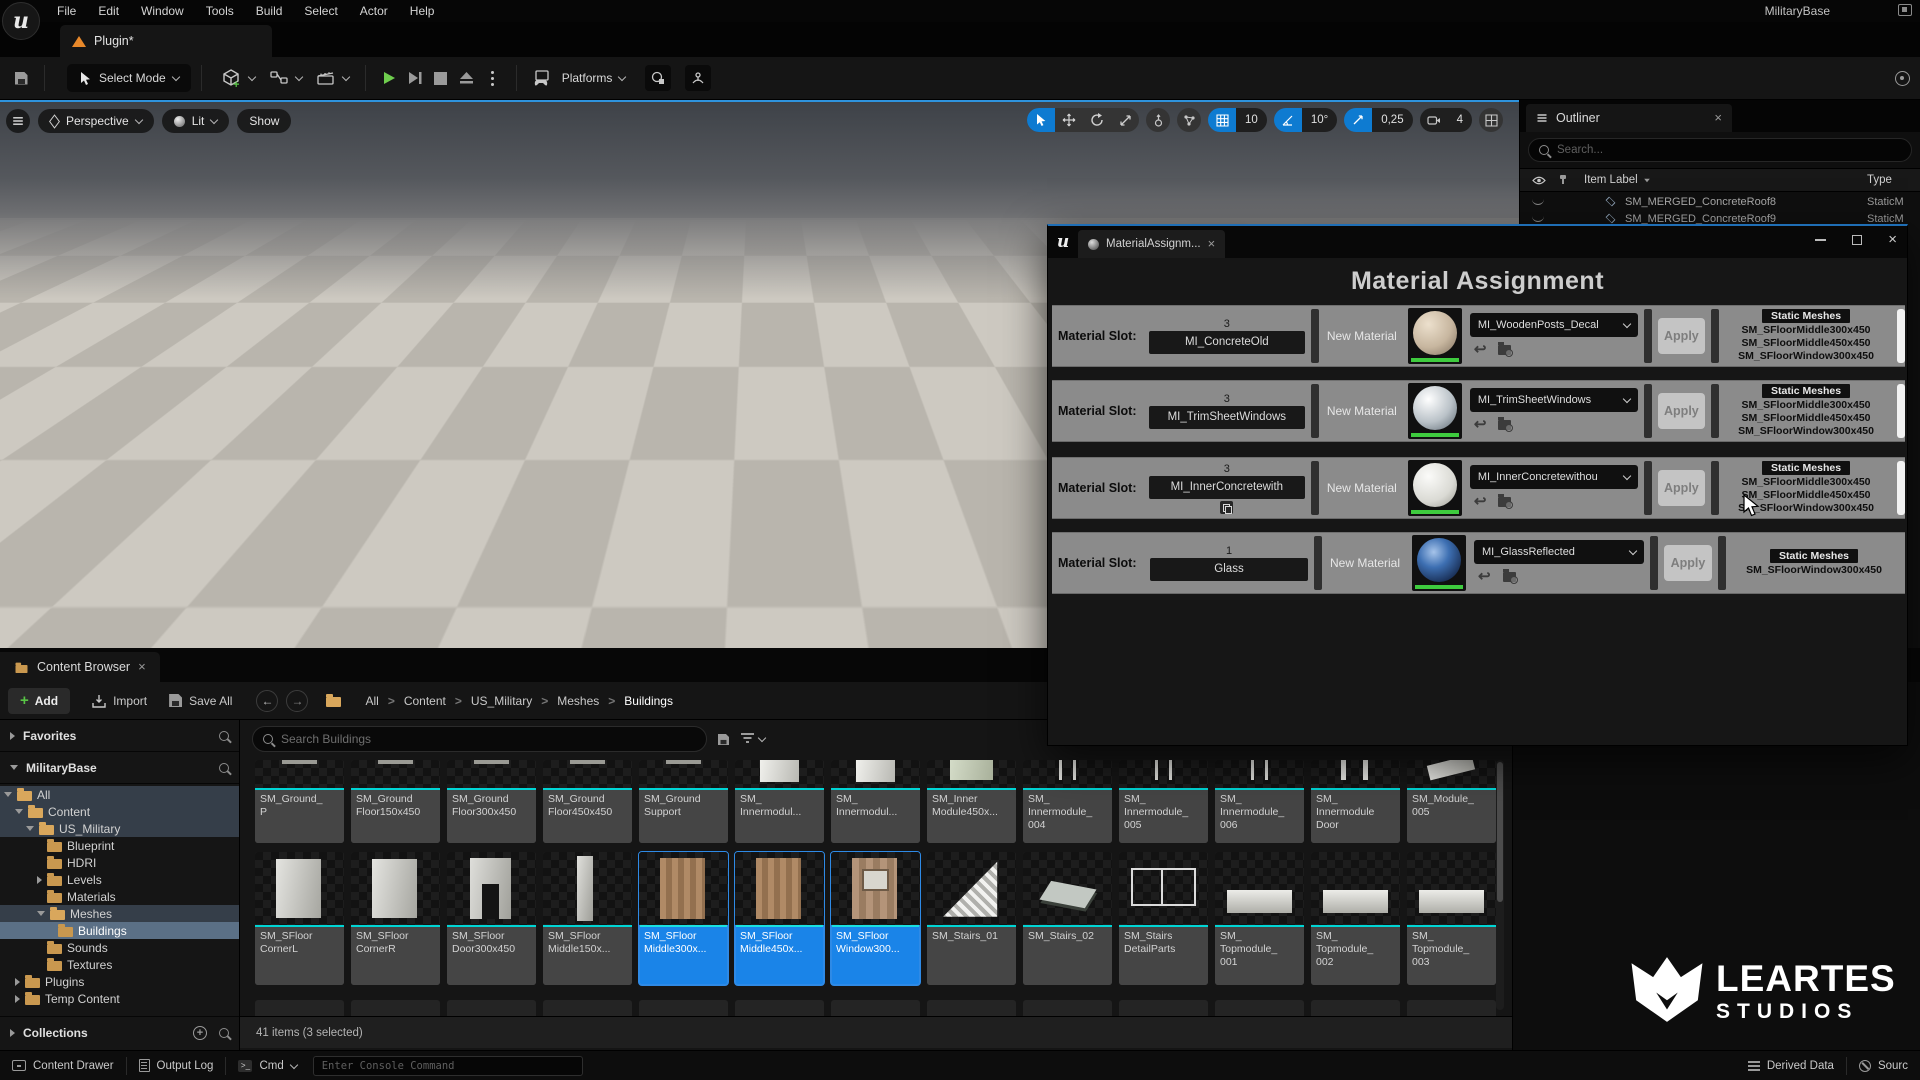 Image resolution: width=1920 pixels, height=1080 pixels. I want to click on add-collection-icon, so click(200, 1032).